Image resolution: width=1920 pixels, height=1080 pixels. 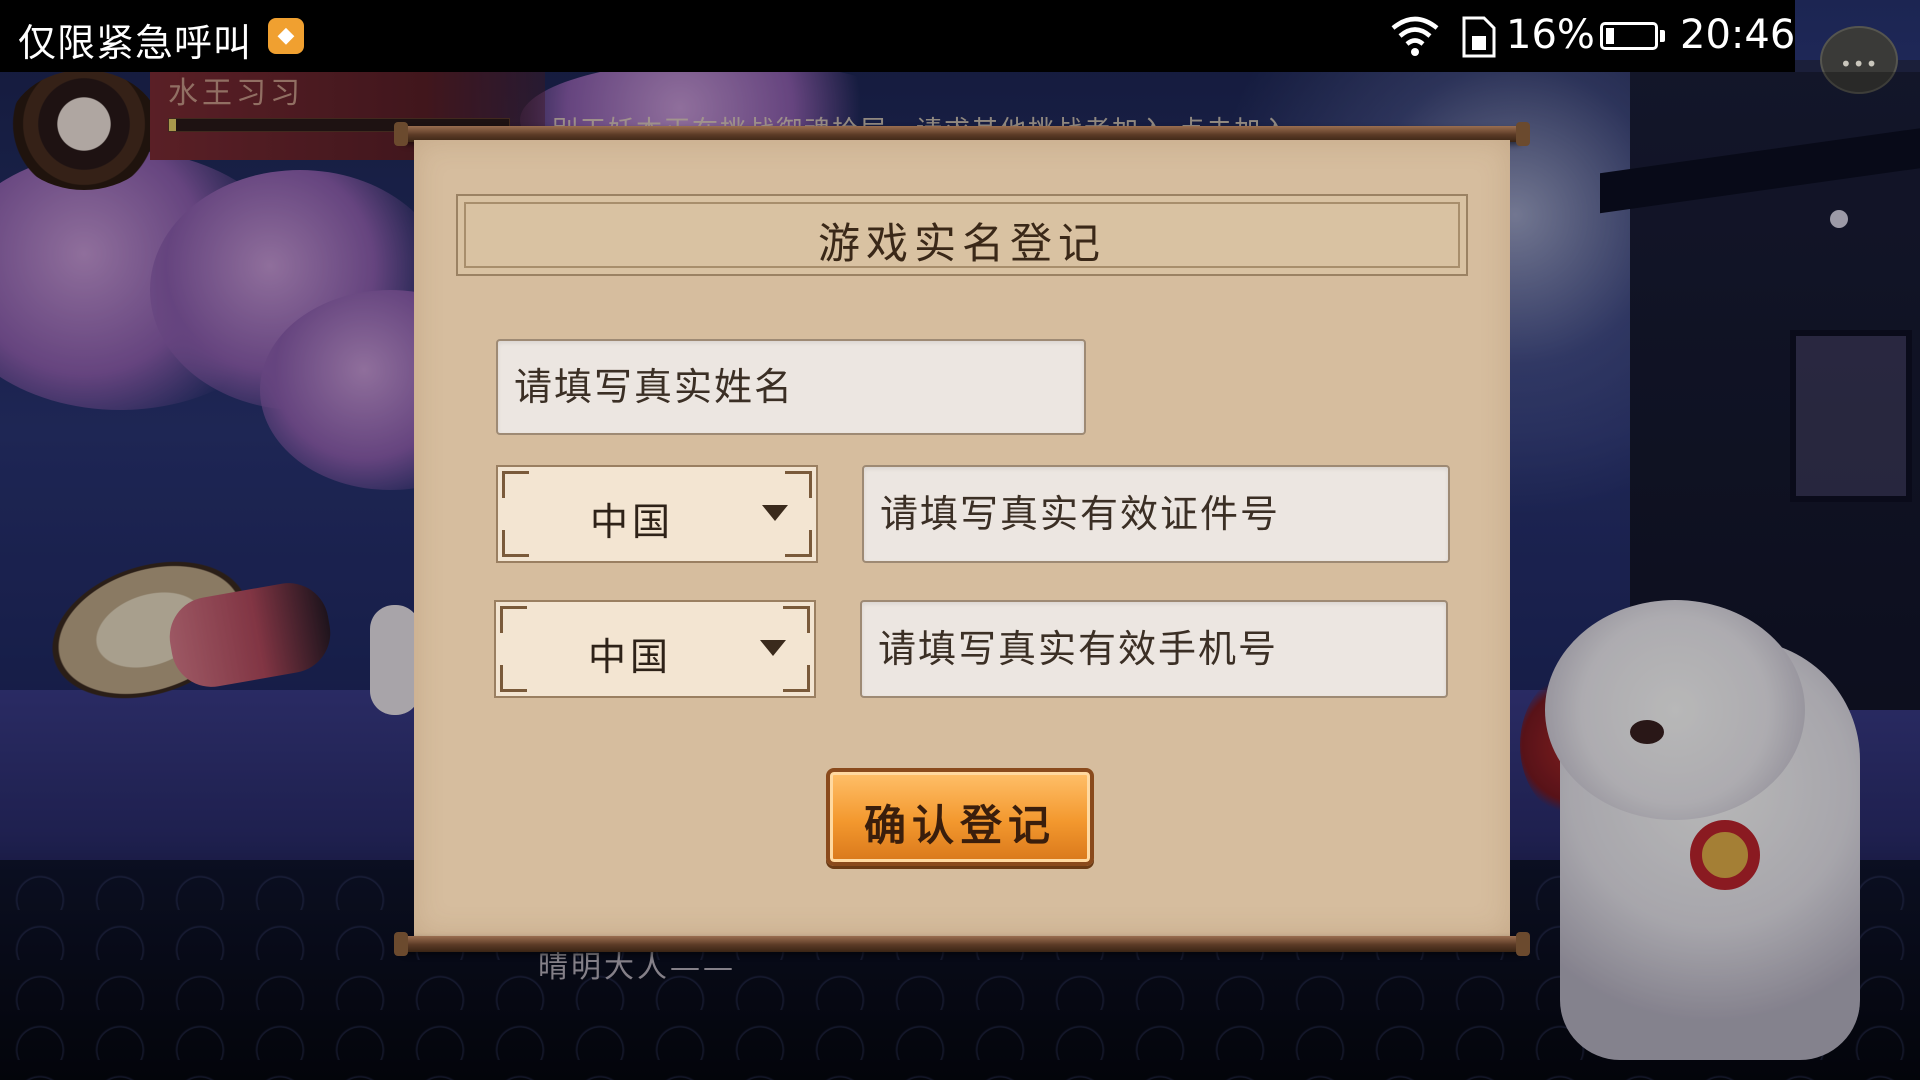 What do you see at coordinates (135, 43) in the screenshot?
I see `carrier-text: 仅限紧急呼叫` at bounding box center [135, 43].